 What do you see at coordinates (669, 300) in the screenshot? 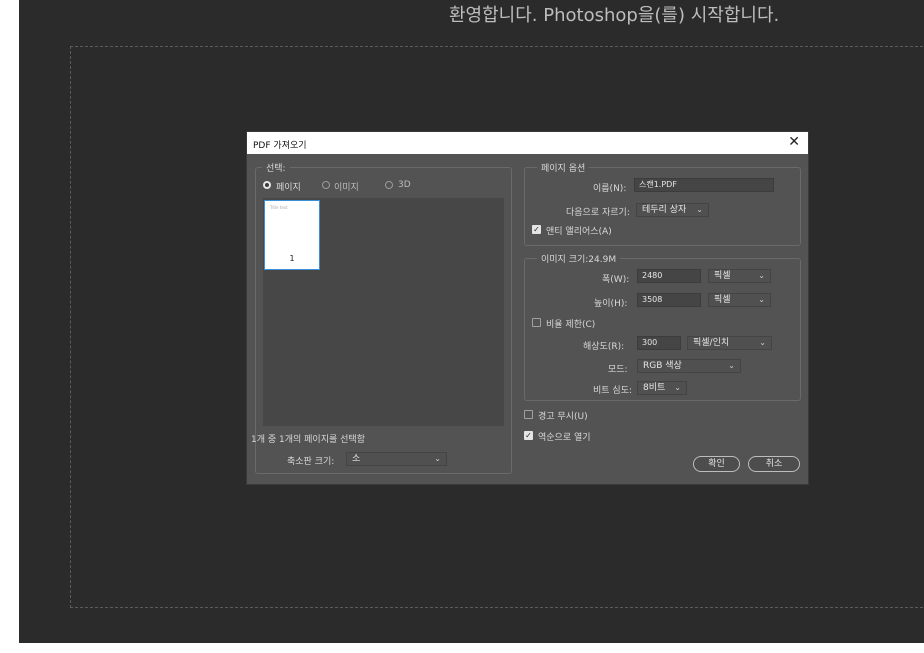
I see `height-field: 3508` at bounding box center [669, 300].